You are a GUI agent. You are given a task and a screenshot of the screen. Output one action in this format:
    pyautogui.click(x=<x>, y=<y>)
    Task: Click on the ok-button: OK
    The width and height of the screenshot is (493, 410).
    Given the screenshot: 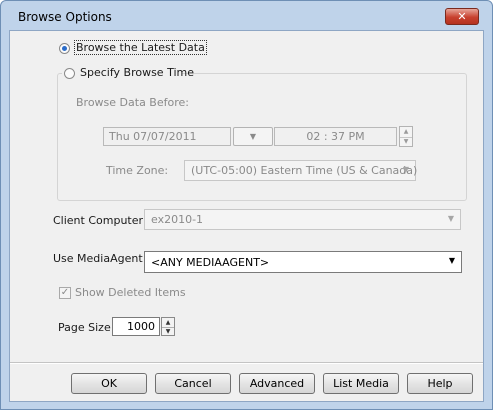 What is the action you would take?
    pyautogui.click(x=109, y=383)
    